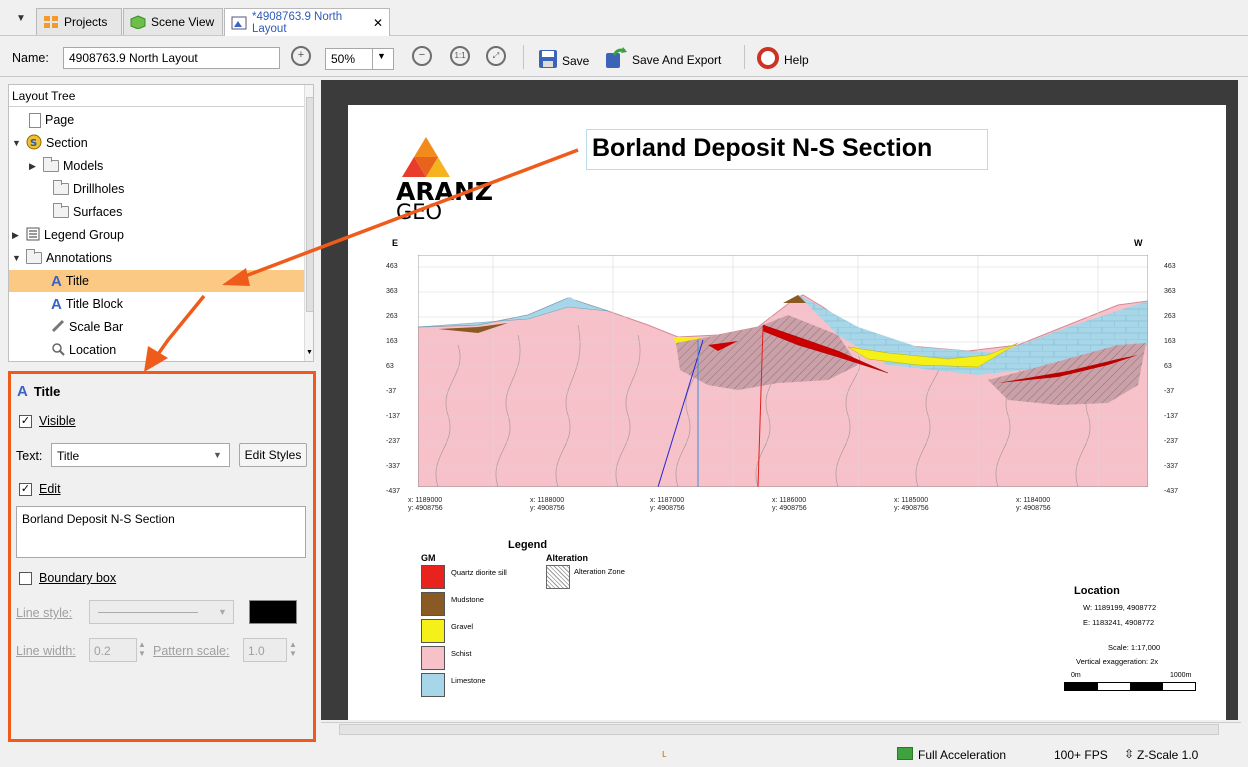 The image size is (1248, 767). I want to click on elevation-label: 463, so click(392, 266).